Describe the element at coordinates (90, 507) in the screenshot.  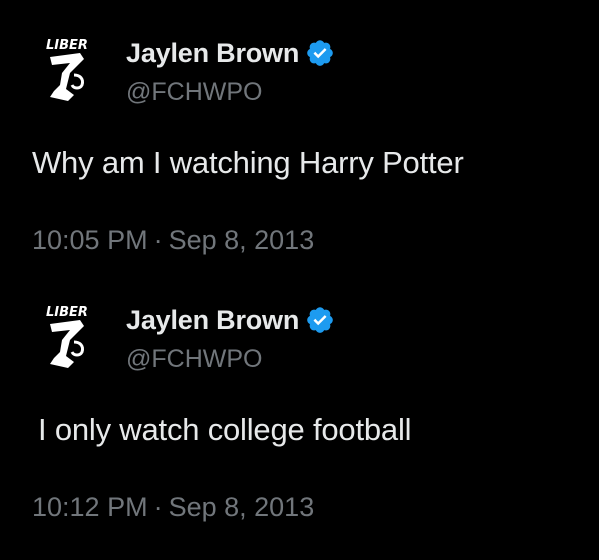
I see `tweet-time: 10:12 PM` at that location.